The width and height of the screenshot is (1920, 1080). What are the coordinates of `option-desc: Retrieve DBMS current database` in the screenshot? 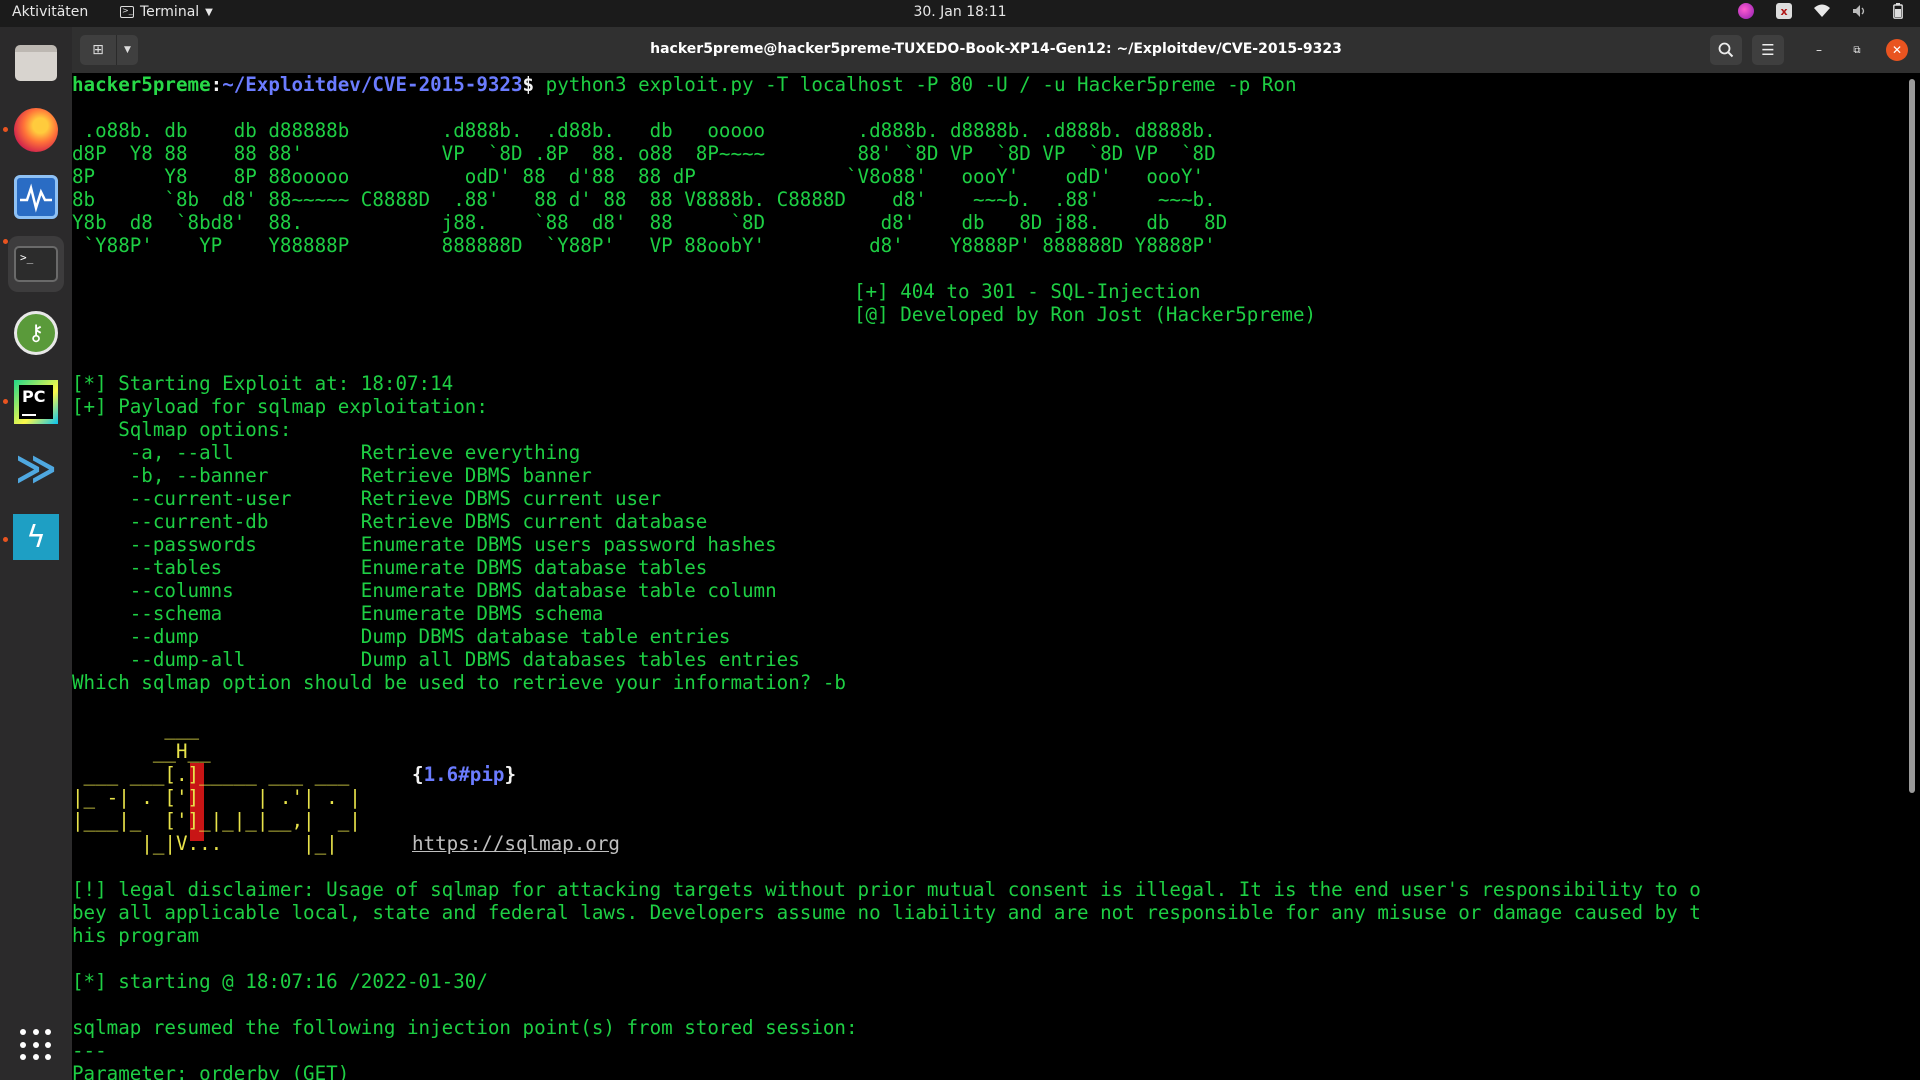 It's located at (534, 521).